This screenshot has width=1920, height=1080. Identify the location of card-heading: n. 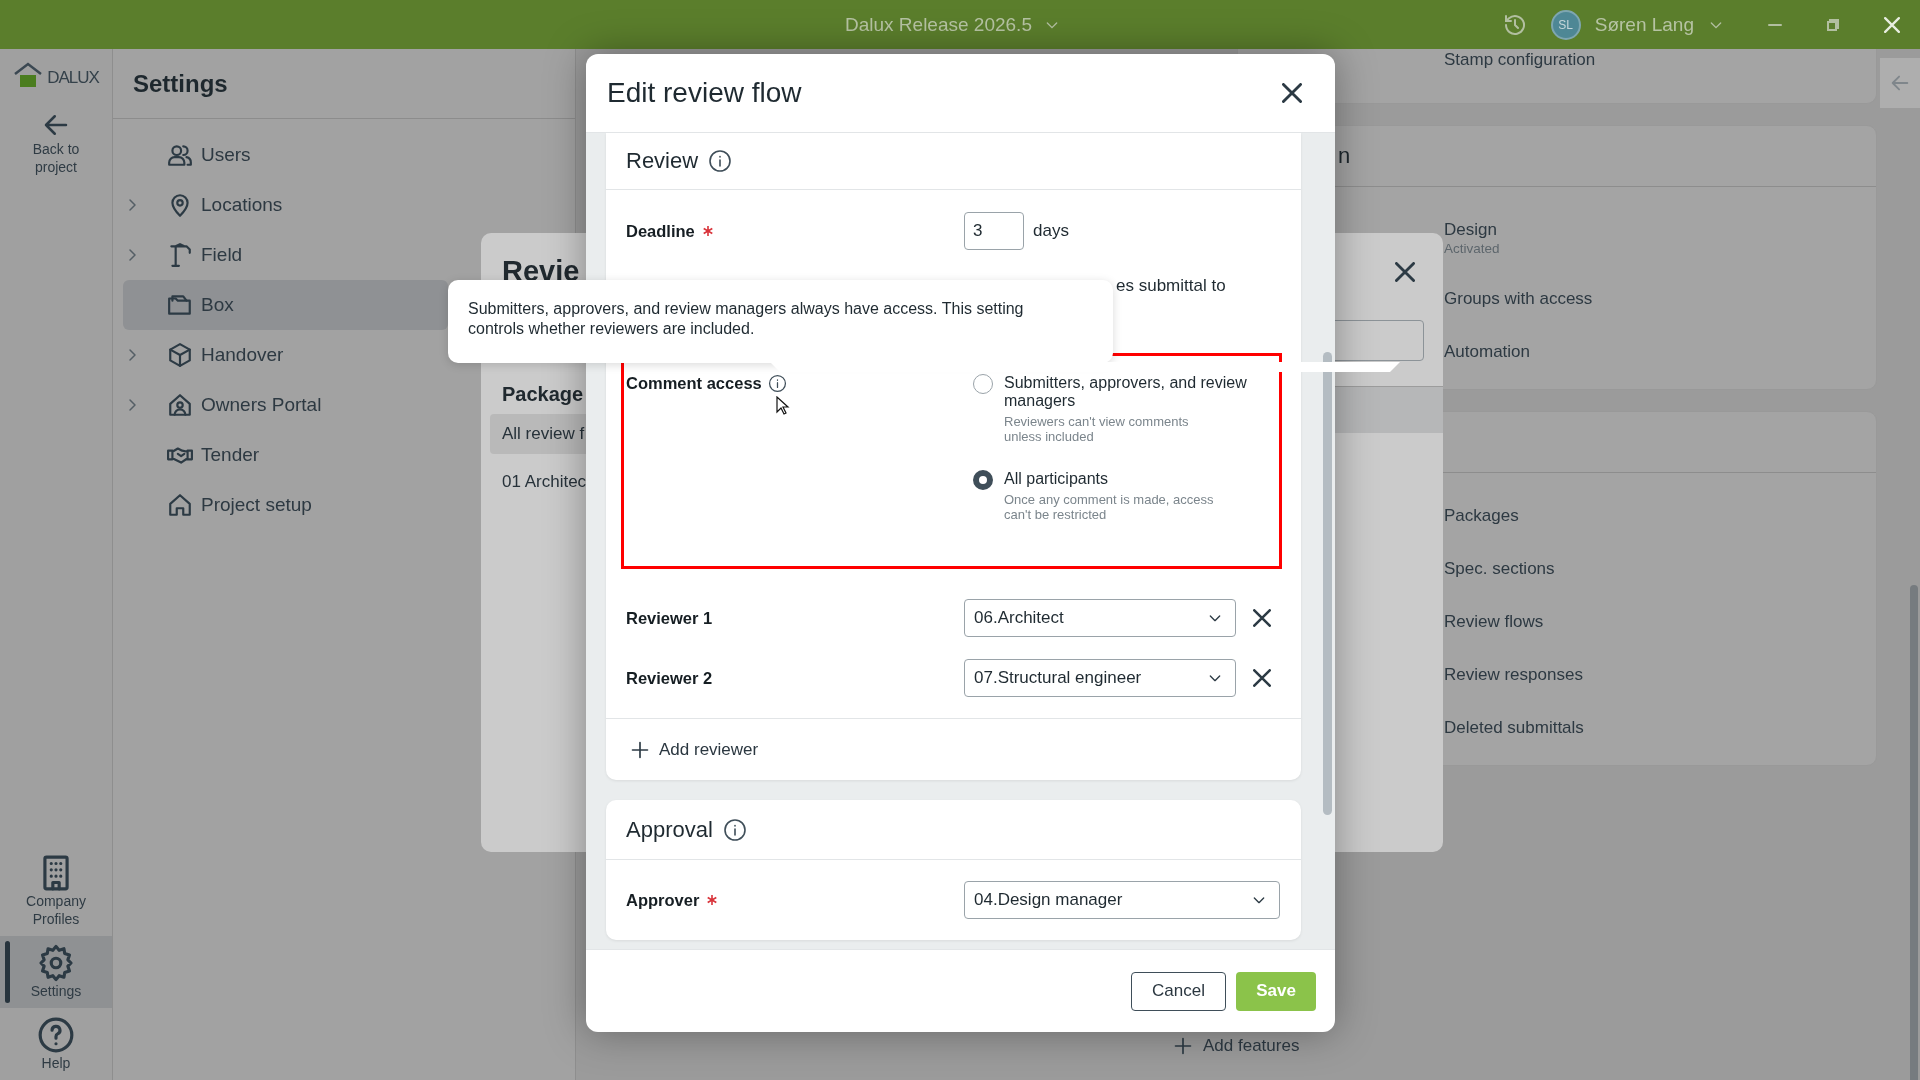
(1344, 156).